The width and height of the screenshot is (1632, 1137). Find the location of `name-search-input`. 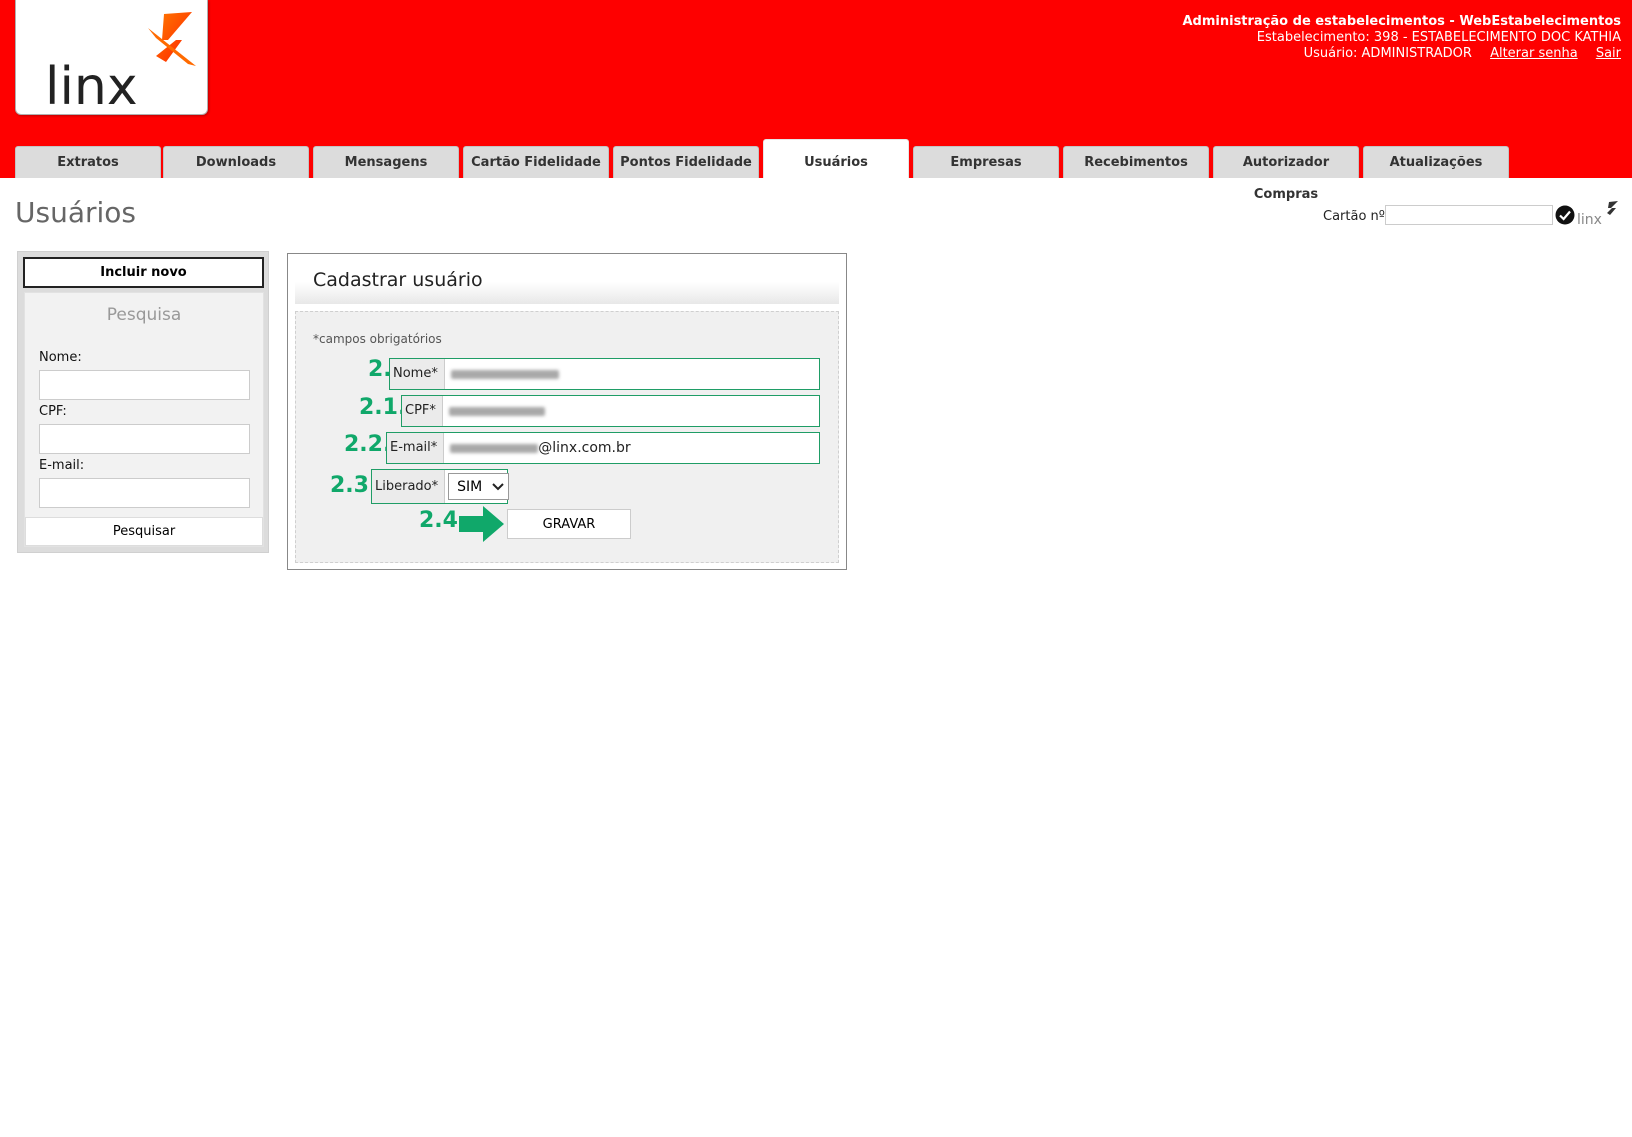

name-search-input is located at coordinates (144, 385).